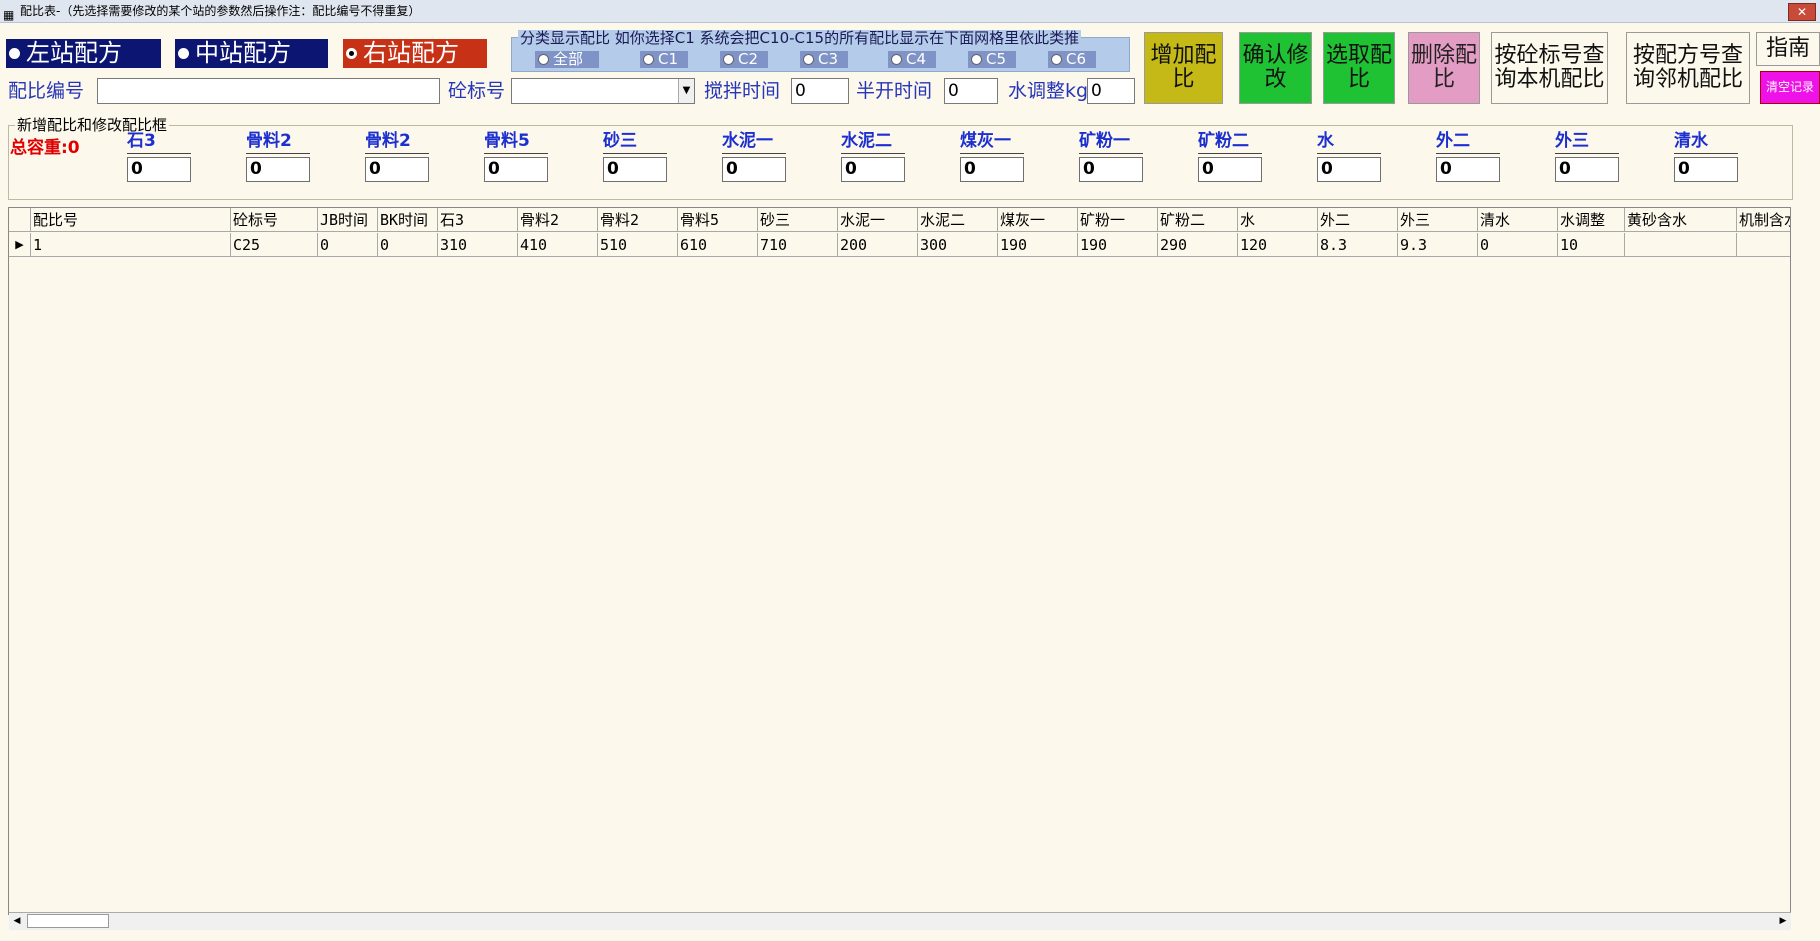 The height and width of the screenshot is (941, 1820). What do you see at coordinates (873, 142) in the screenshot?
I see `material-label: 水泥二` at bounding box center [873, 142].